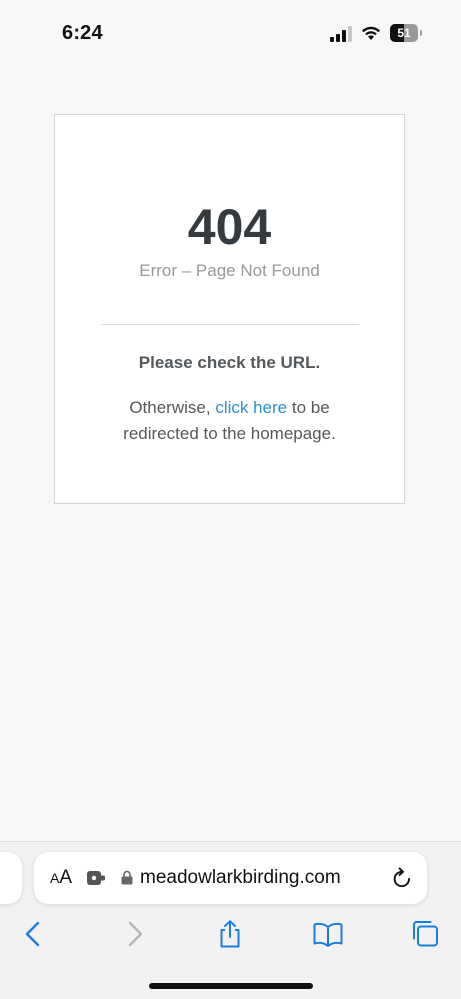 This screenshot has height=999, width=461. I want to click on reader-large-a: A, so click(66, 877).